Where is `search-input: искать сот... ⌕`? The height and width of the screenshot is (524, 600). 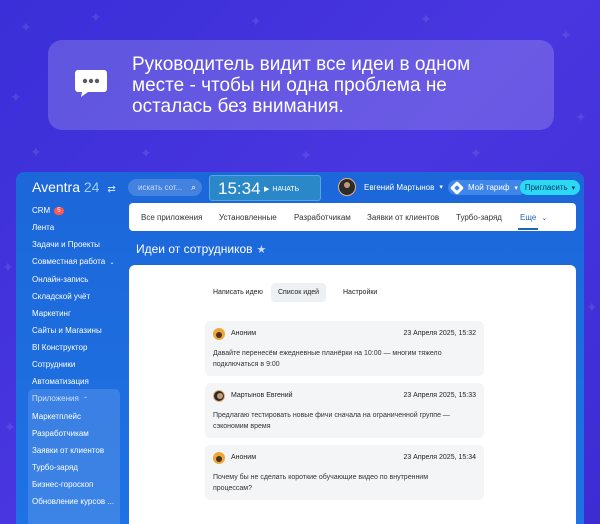
search-input: искать сот... ⌕ is located at coordinates (165, 187).